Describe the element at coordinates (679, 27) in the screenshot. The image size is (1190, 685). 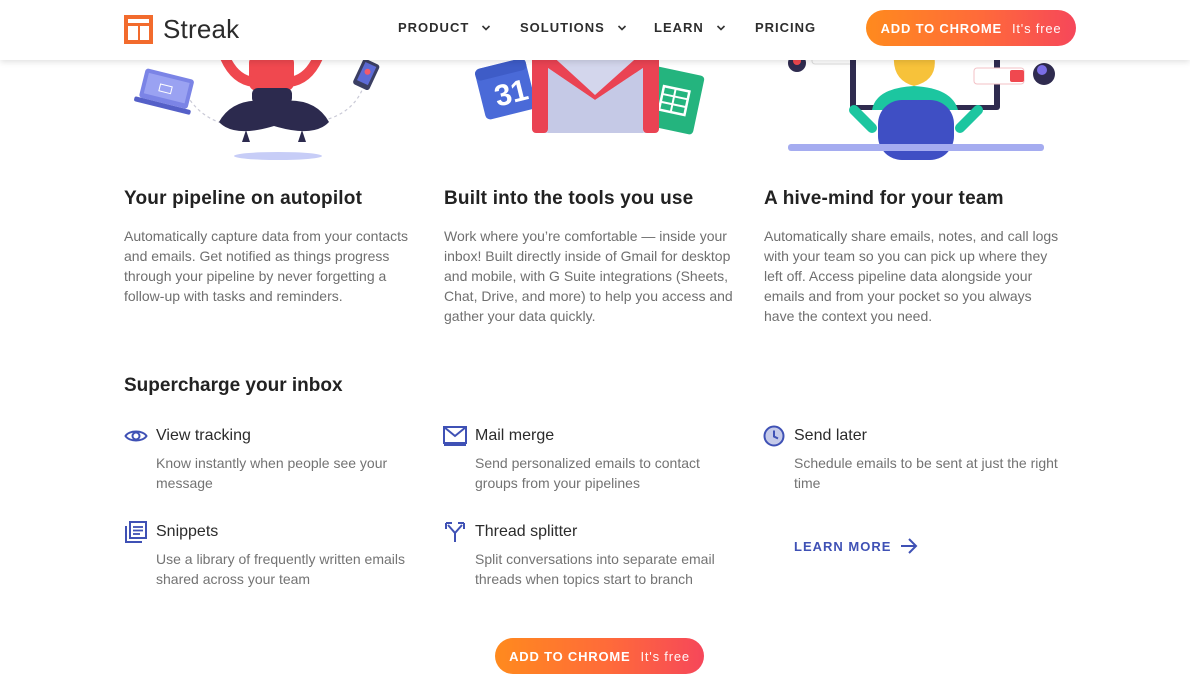
I see `nav-learn-label: LEARN` at that location.